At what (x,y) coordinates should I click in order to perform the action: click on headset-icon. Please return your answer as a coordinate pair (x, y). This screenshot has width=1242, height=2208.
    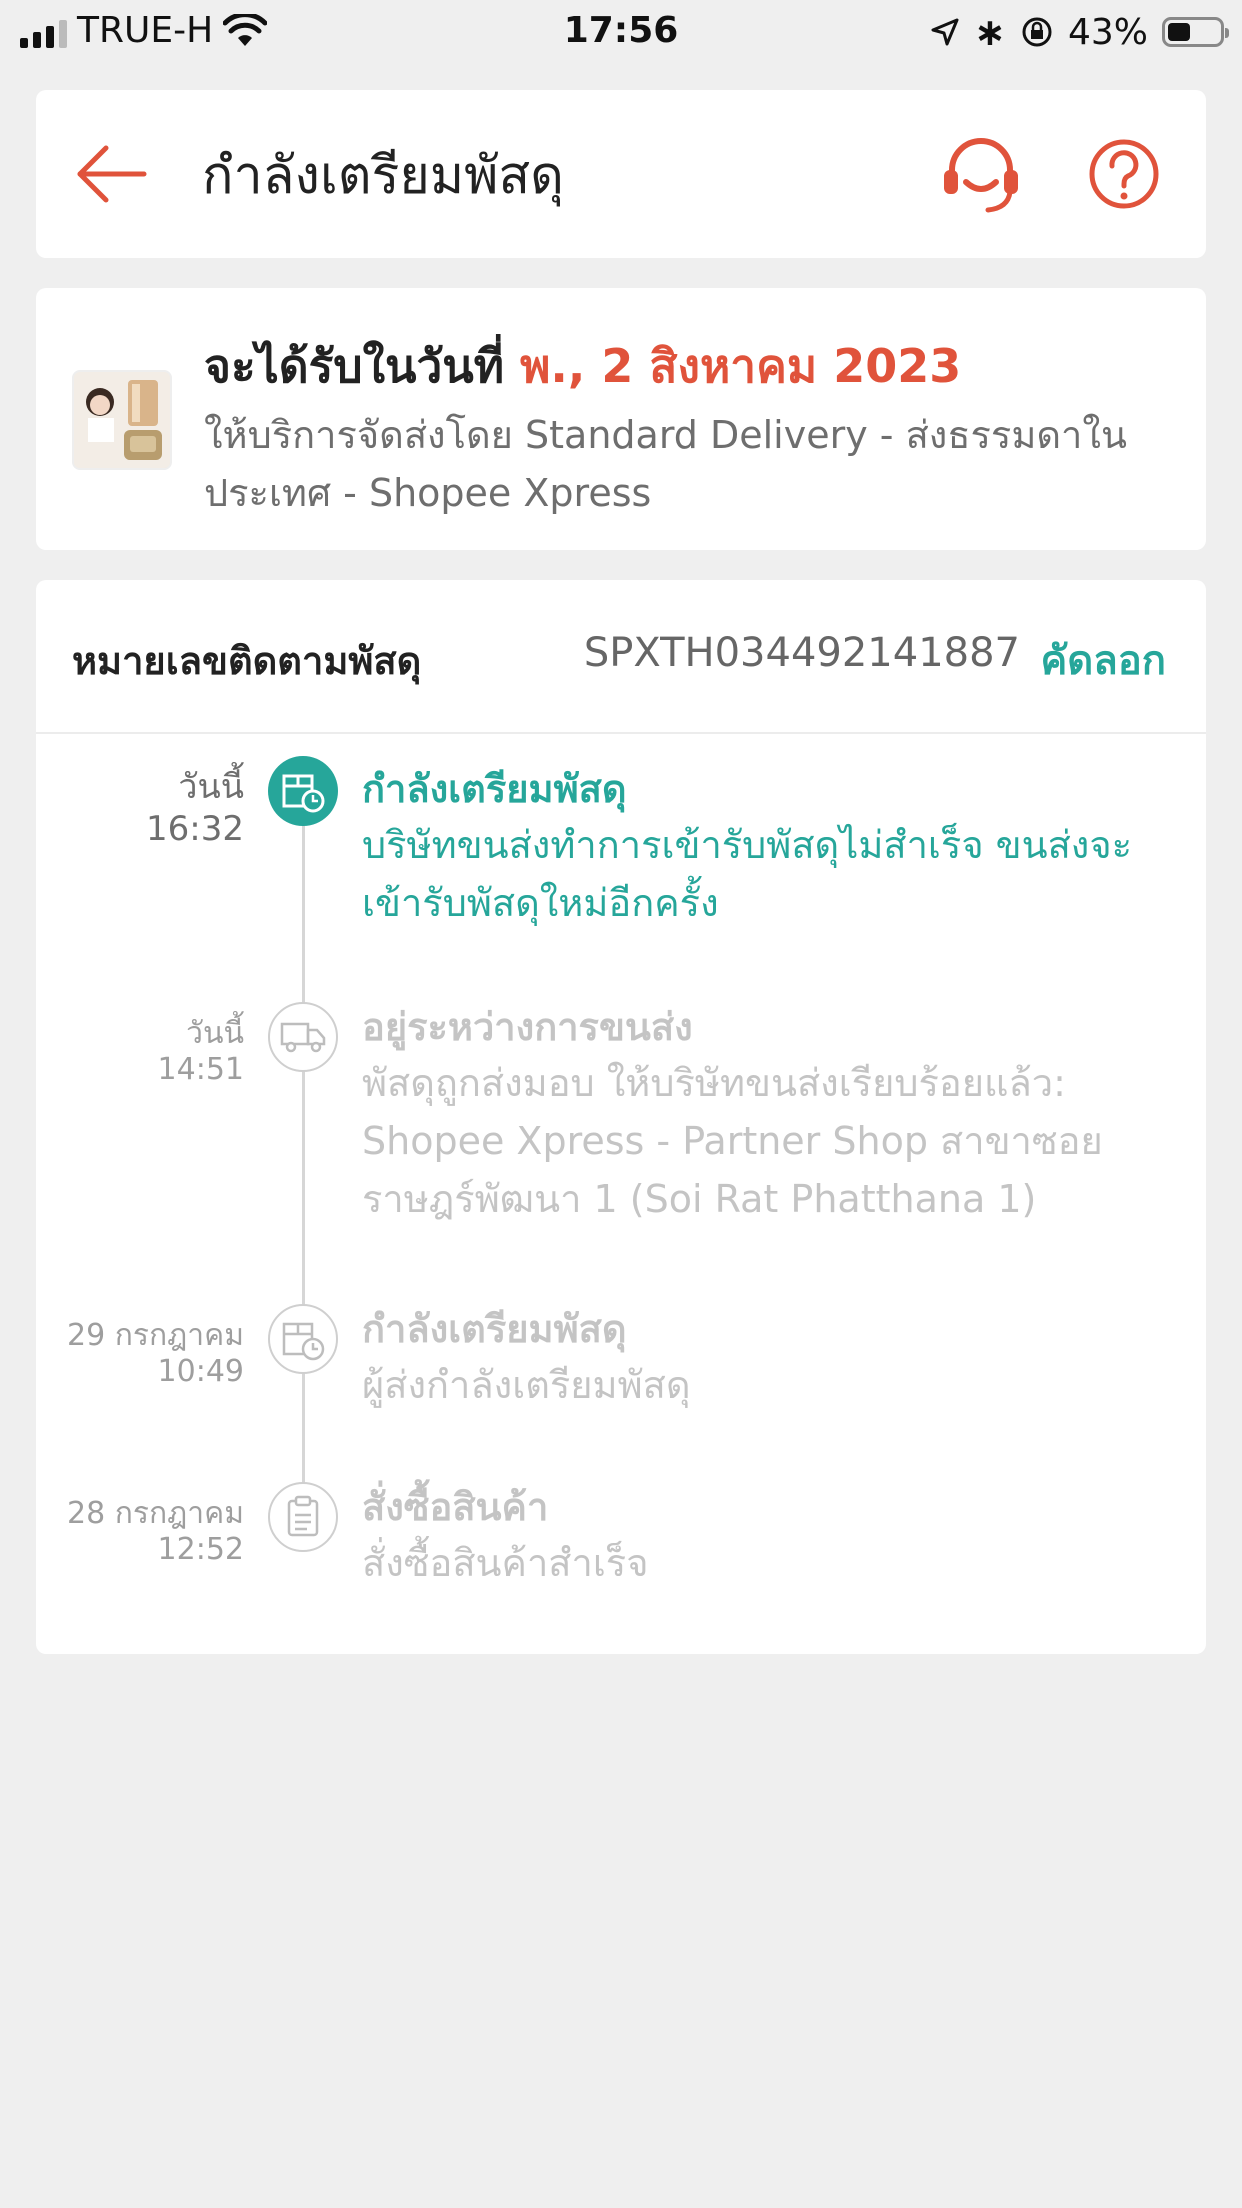
    Looking at the image, I should click on (981, 175).